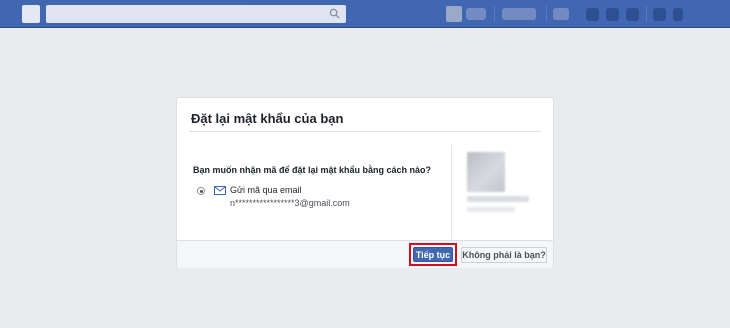  I want to click on profile-divider, so click(451, 192).